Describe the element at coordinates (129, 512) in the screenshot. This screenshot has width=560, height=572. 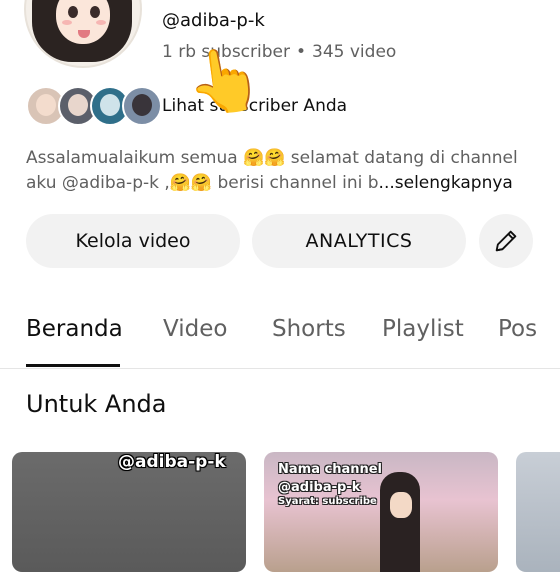
I see `video-thumbnail: @adiba-p-k` at that location.